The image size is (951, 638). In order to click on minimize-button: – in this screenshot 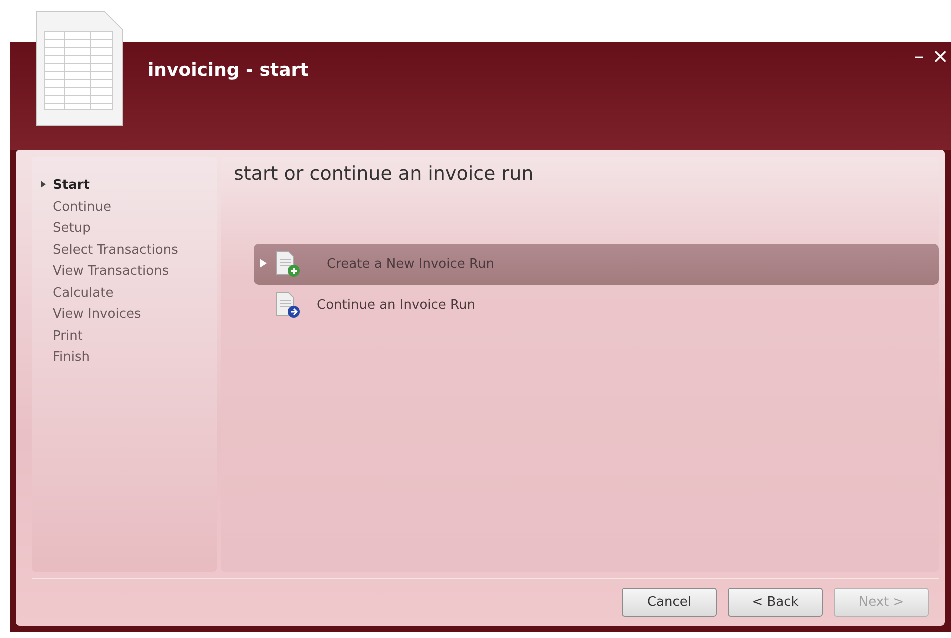, I will do `click(919, 56)`.